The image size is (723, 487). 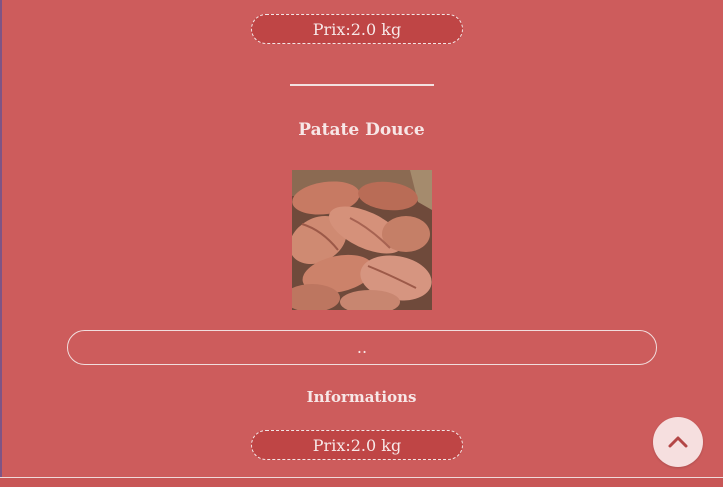 What do you see at coordinates (361, 482) in the screenshot?
I see `footer-strip` at bounding box center [361, 482].